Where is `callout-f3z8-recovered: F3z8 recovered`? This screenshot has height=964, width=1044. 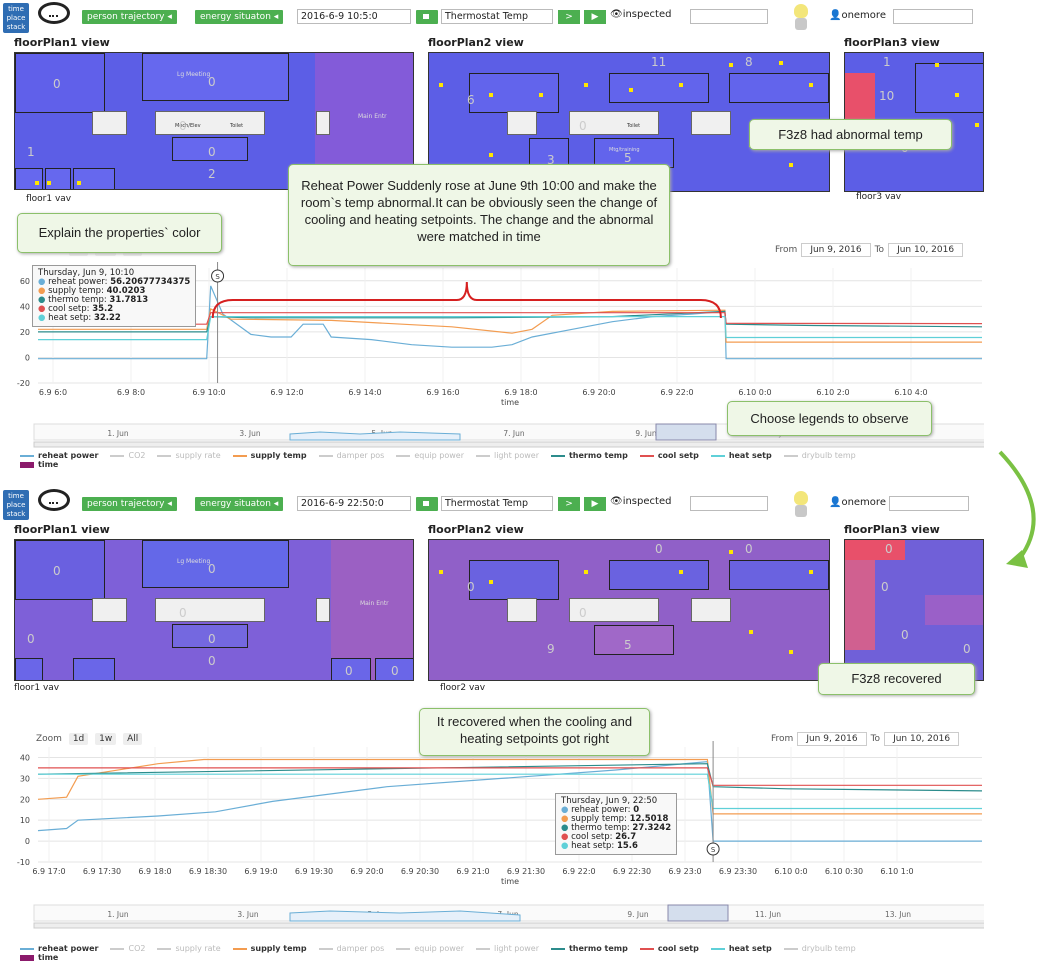 callout-f3z8-recovered: F3z8 recovered is located at coordinates (896, 679).